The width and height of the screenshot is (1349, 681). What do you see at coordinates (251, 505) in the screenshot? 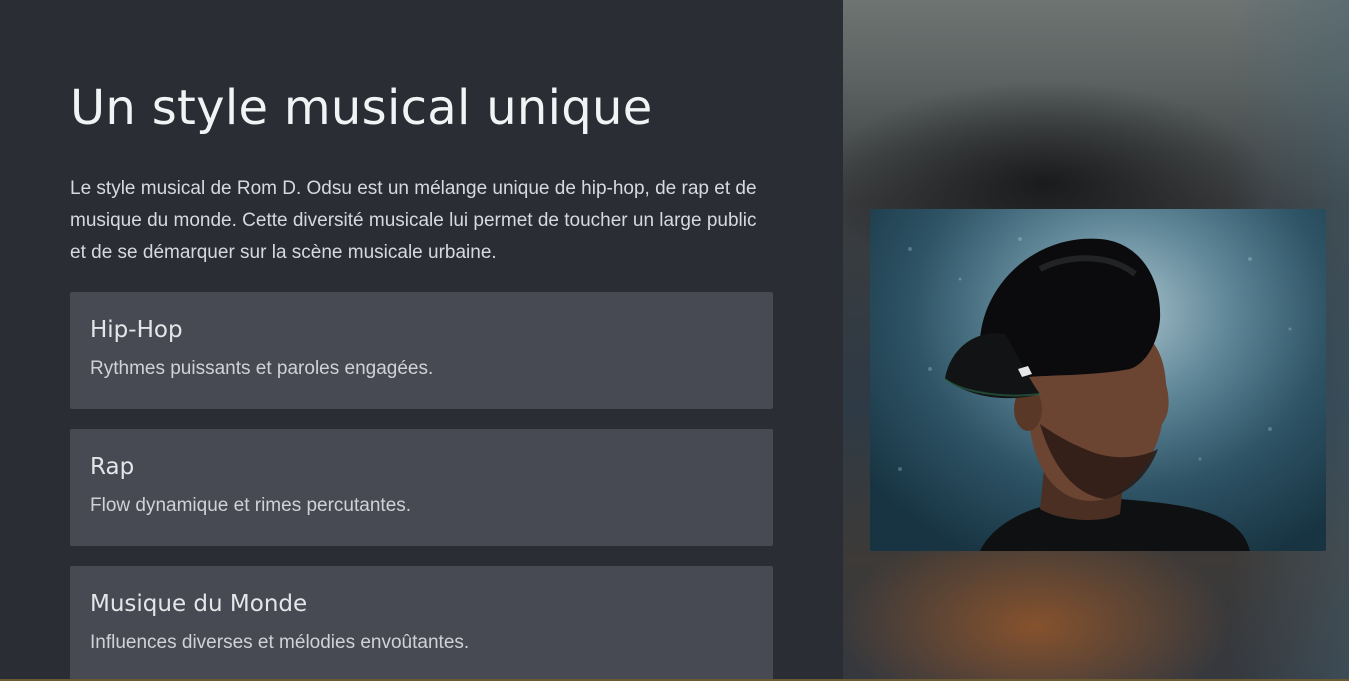
I see `style-card-description: Flow dynamique et rimes percutantes.` at bounding box center [251, 505].